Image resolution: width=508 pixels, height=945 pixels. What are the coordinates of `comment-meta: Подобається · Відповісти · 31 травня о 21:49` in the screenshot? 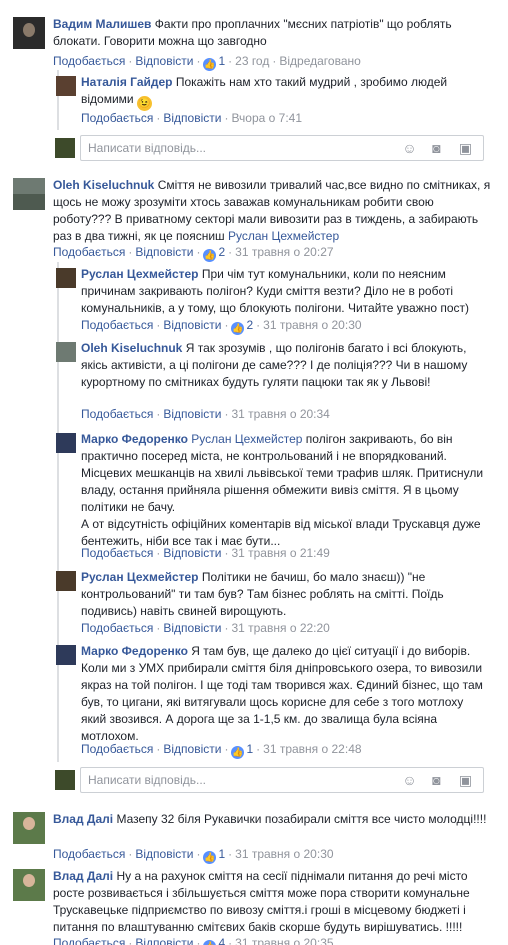 It's located at (205, 553).